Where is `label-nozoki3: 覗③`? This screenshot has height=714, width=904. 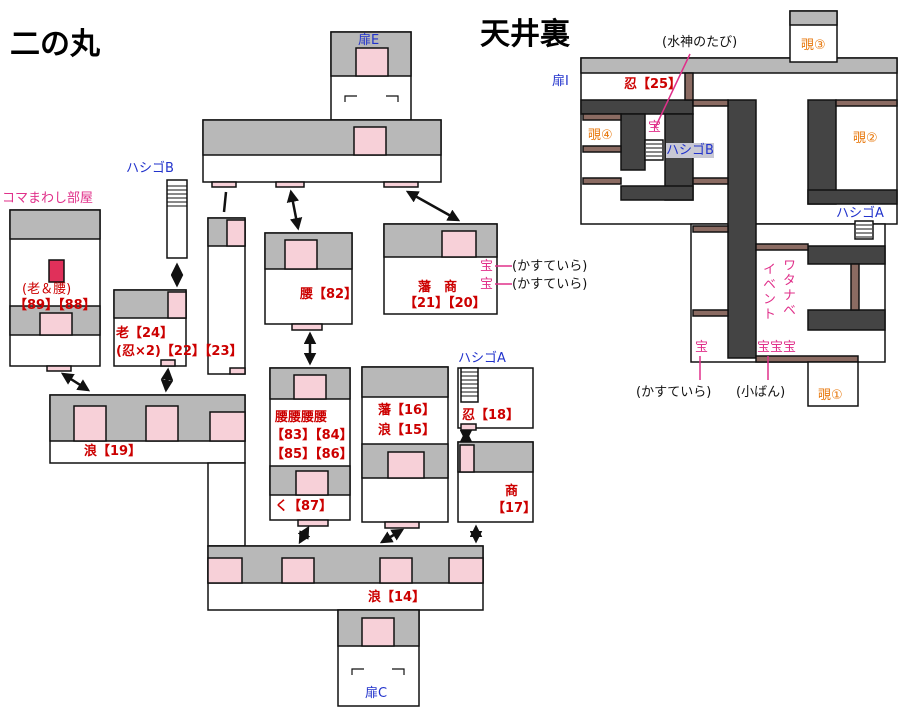 label-nozoki3: 覗③ is located at coordinates (813, 45).